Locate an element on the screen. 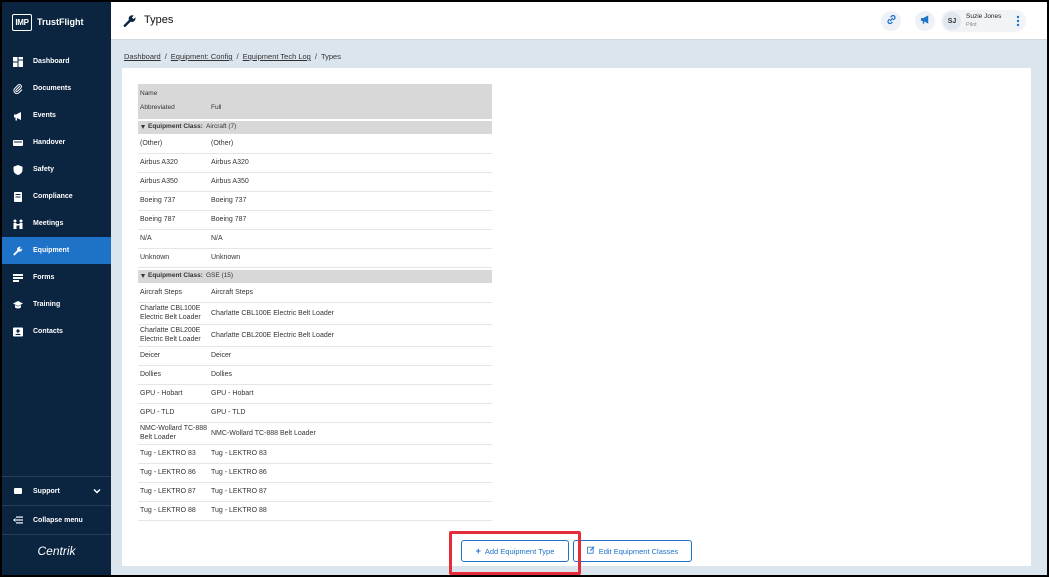 The image size is (1049, 577). table-row: Boeing 787 Boeing 787 is located at coordinates (315, 220).